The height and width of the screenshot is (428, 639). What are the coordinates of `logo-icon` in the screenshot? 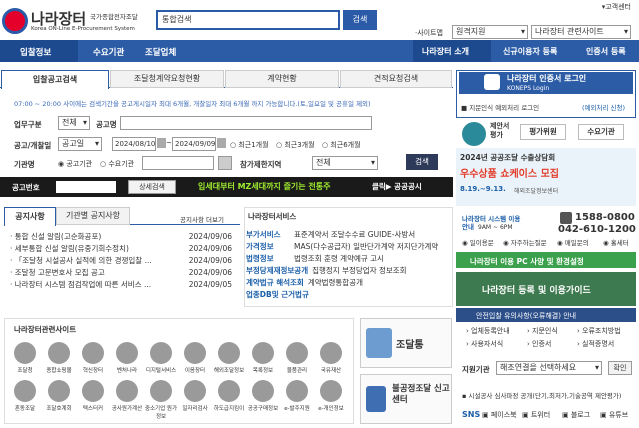 It's located at (15, 21).